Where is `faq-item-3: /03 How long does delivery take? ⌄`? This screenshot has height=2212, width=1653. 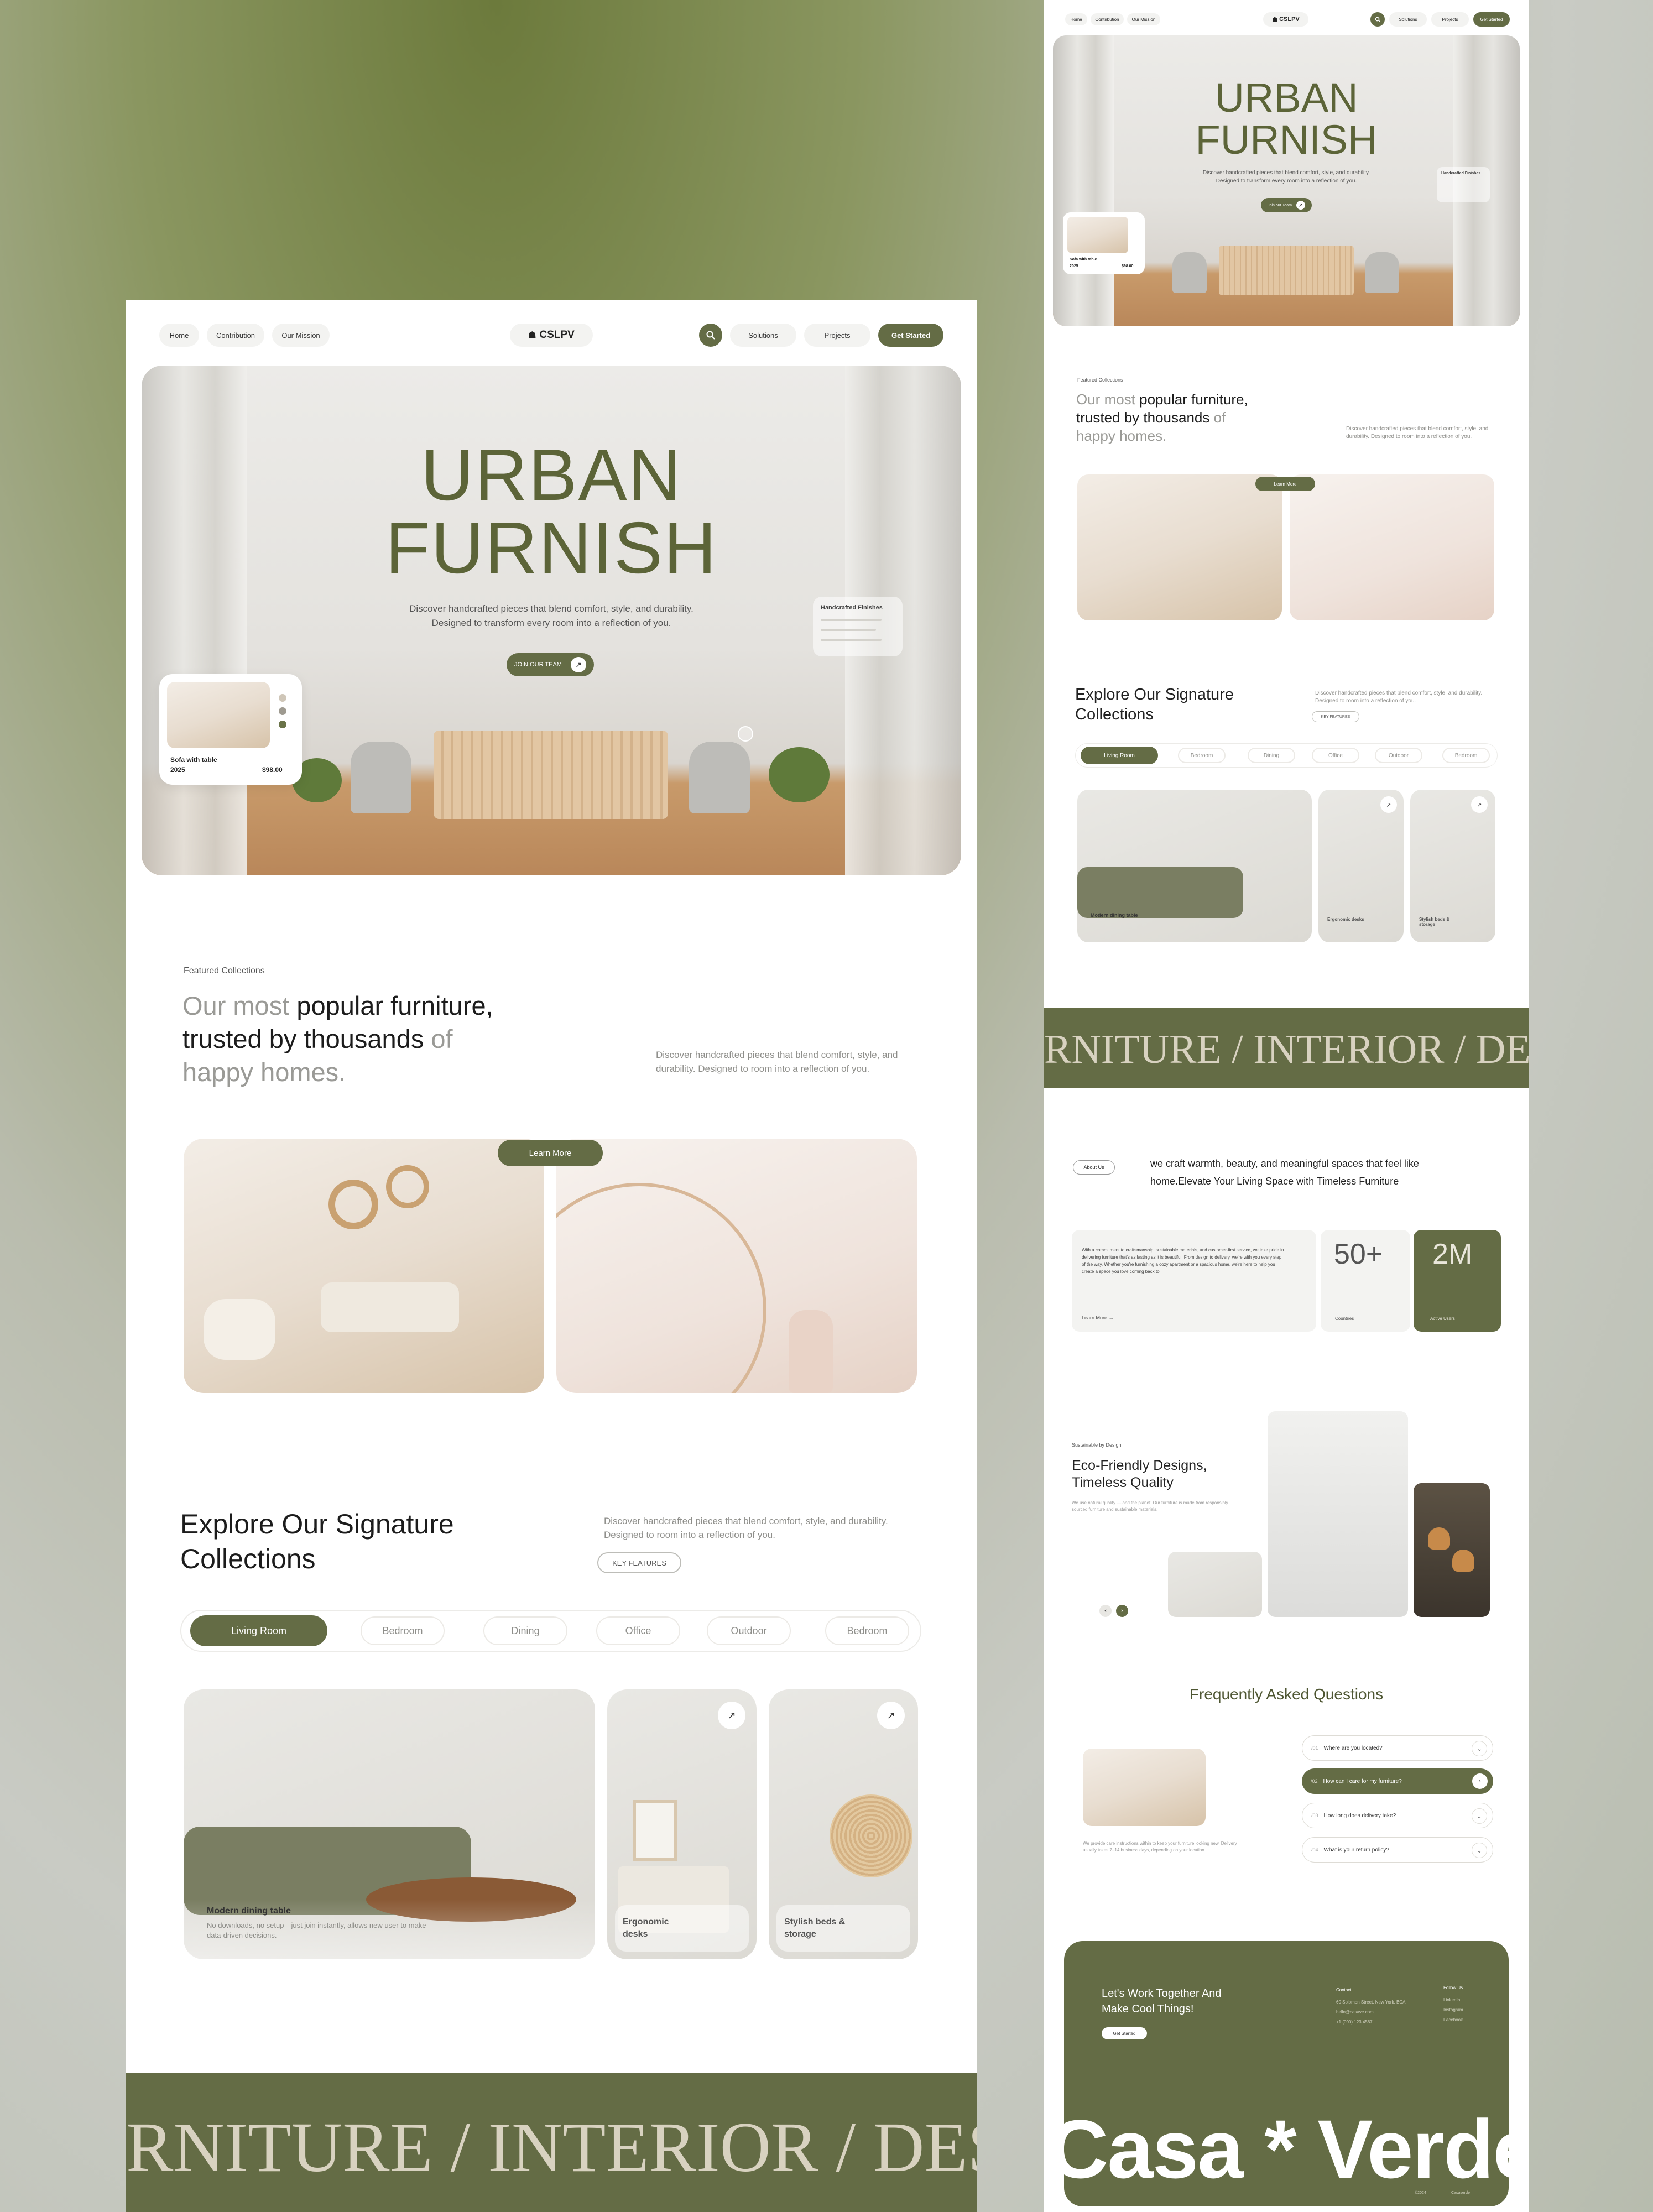
faq-item-3: /03 How long does delivery take? ⌄ is located at coordinates (1397, 1816).